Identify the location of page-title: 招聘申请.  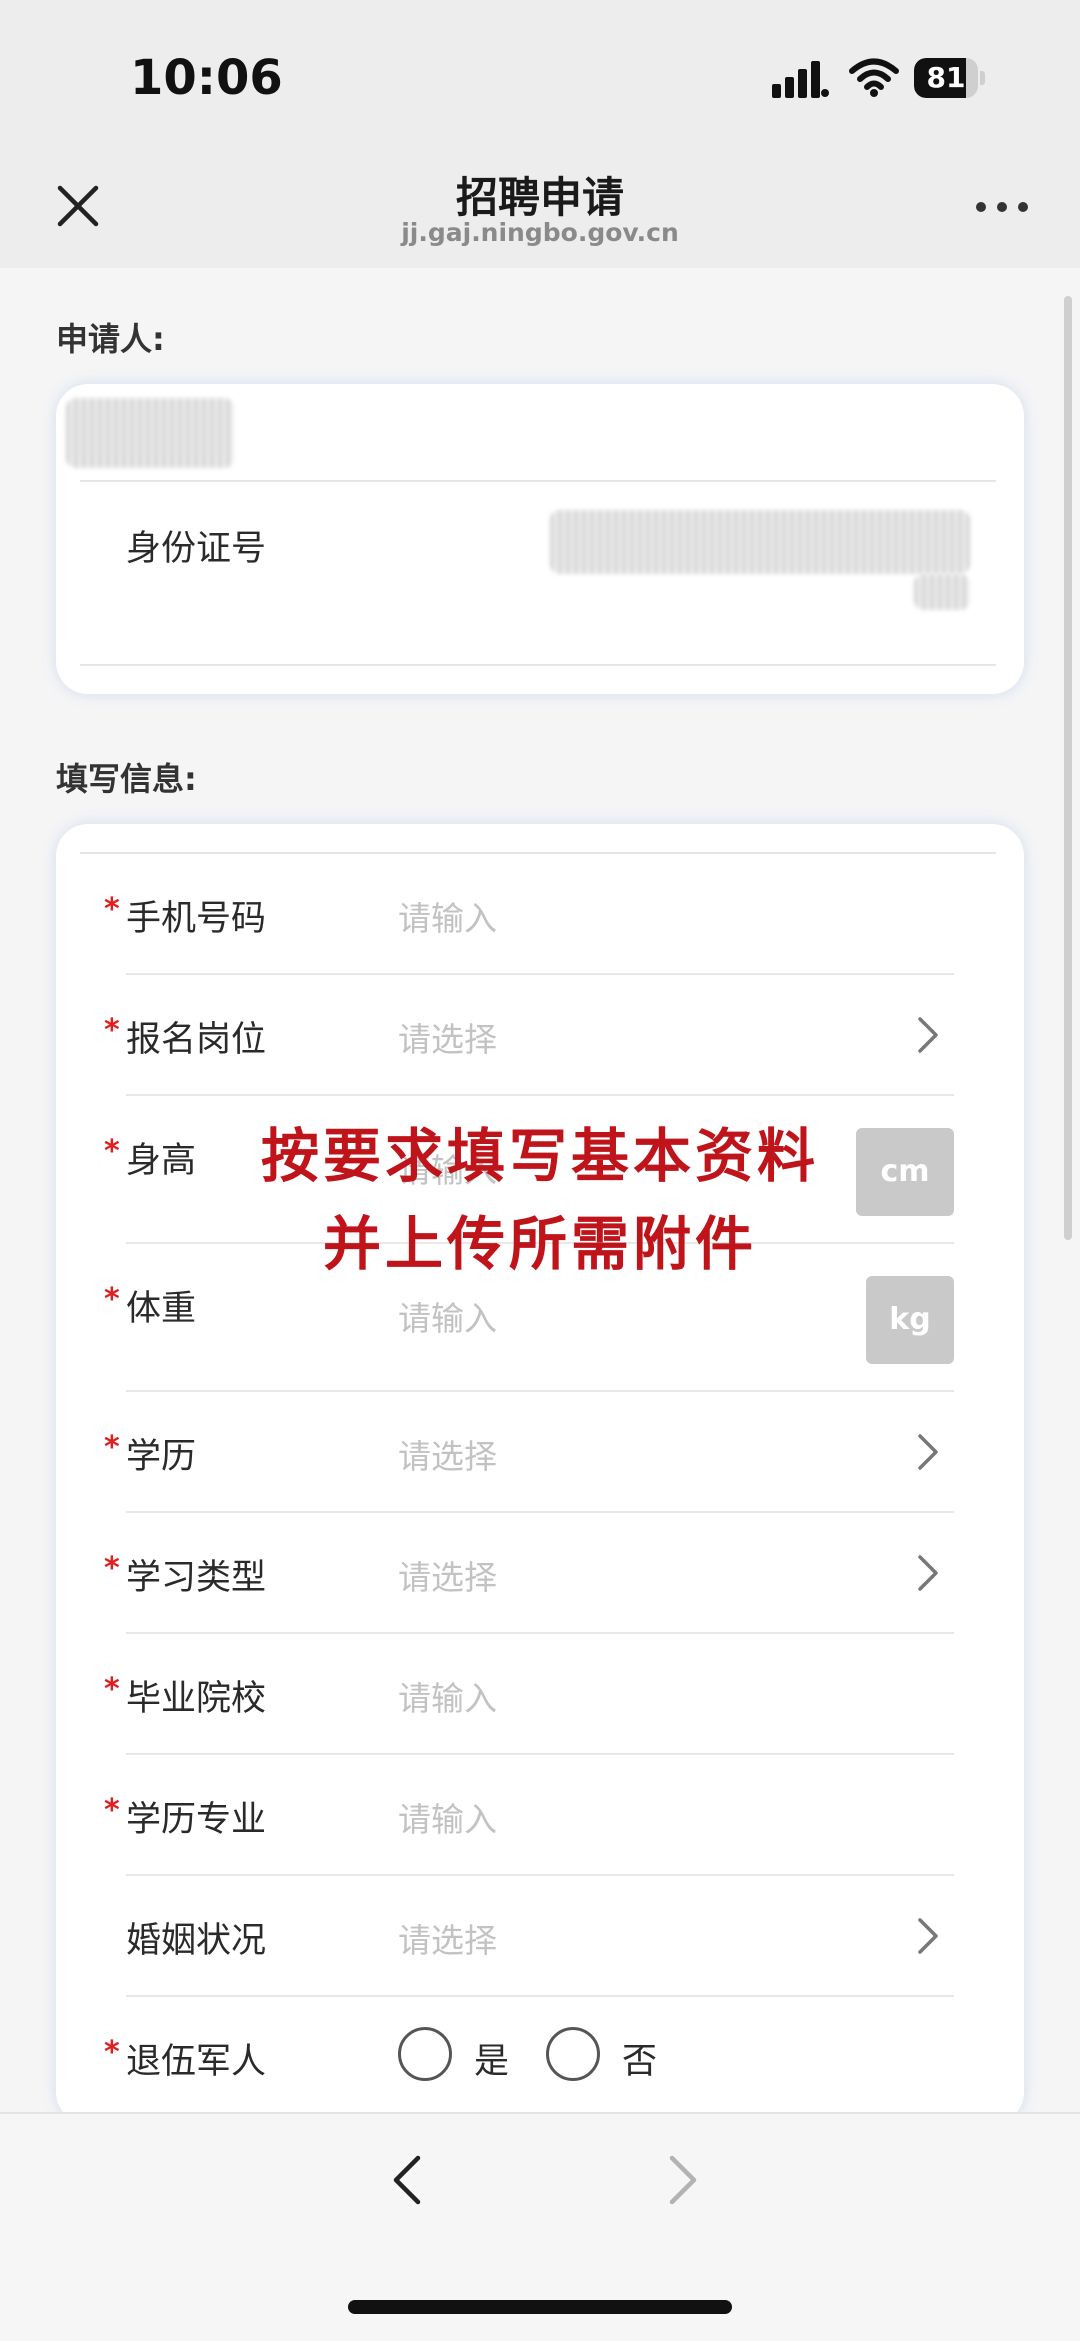
(539, 197).